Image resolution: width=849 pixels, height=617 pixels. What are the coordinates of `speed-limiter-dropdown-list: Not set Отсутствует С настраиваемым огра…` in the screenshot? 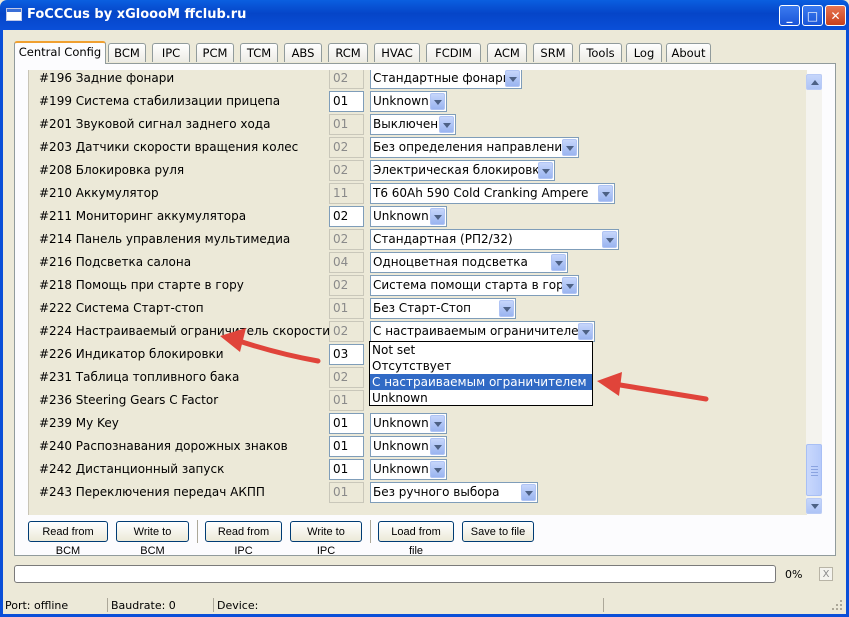 It's located at (481, 373).